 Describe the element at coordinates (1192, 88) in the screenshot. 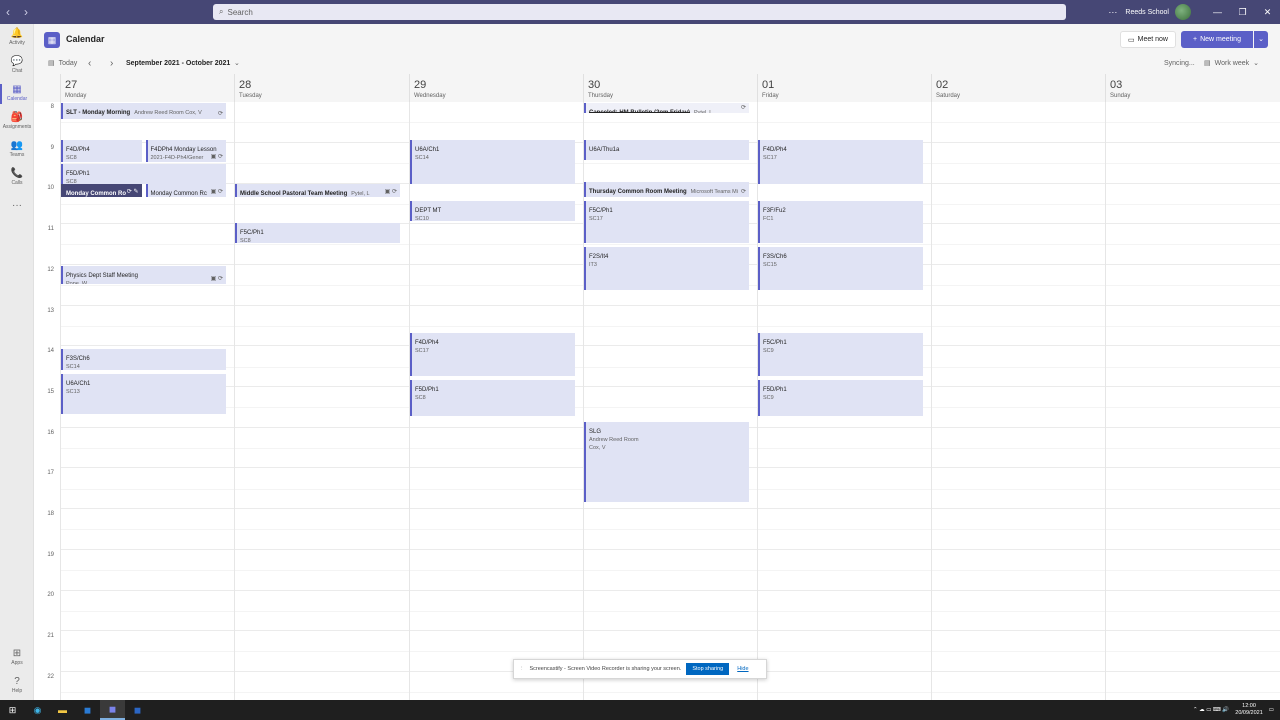

I see `day-header-sunday: 03 Sunday` at that location.